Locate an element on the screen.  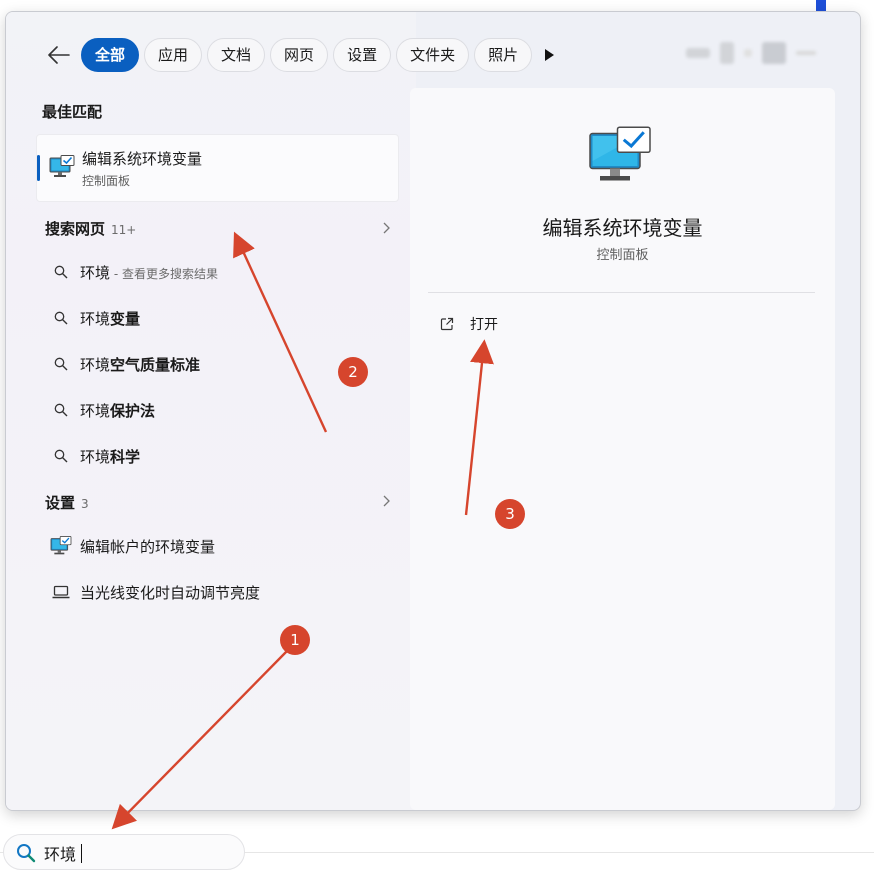
settings-heading-label: 设置 is located at coordinates (60, 503).